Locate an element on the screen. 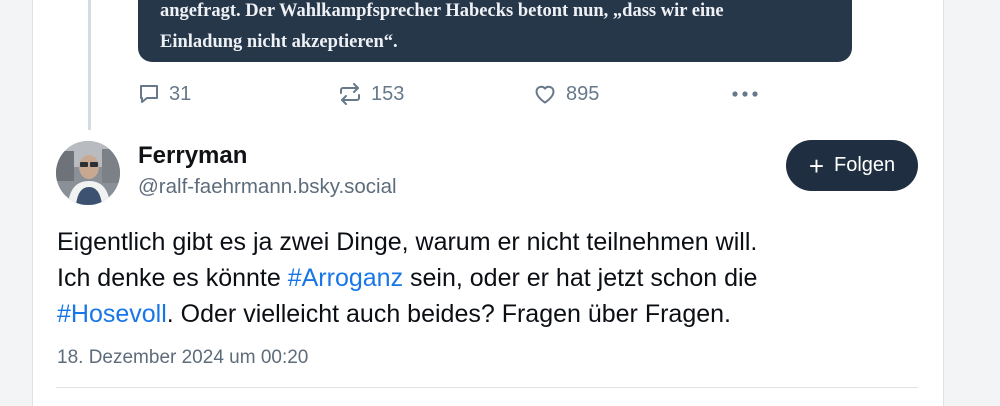 The height and width of the screenshot is (406, 1000). quoted-post-line-2: Einladung nicht akzeptieren“. is located at coordinates (279, 42).